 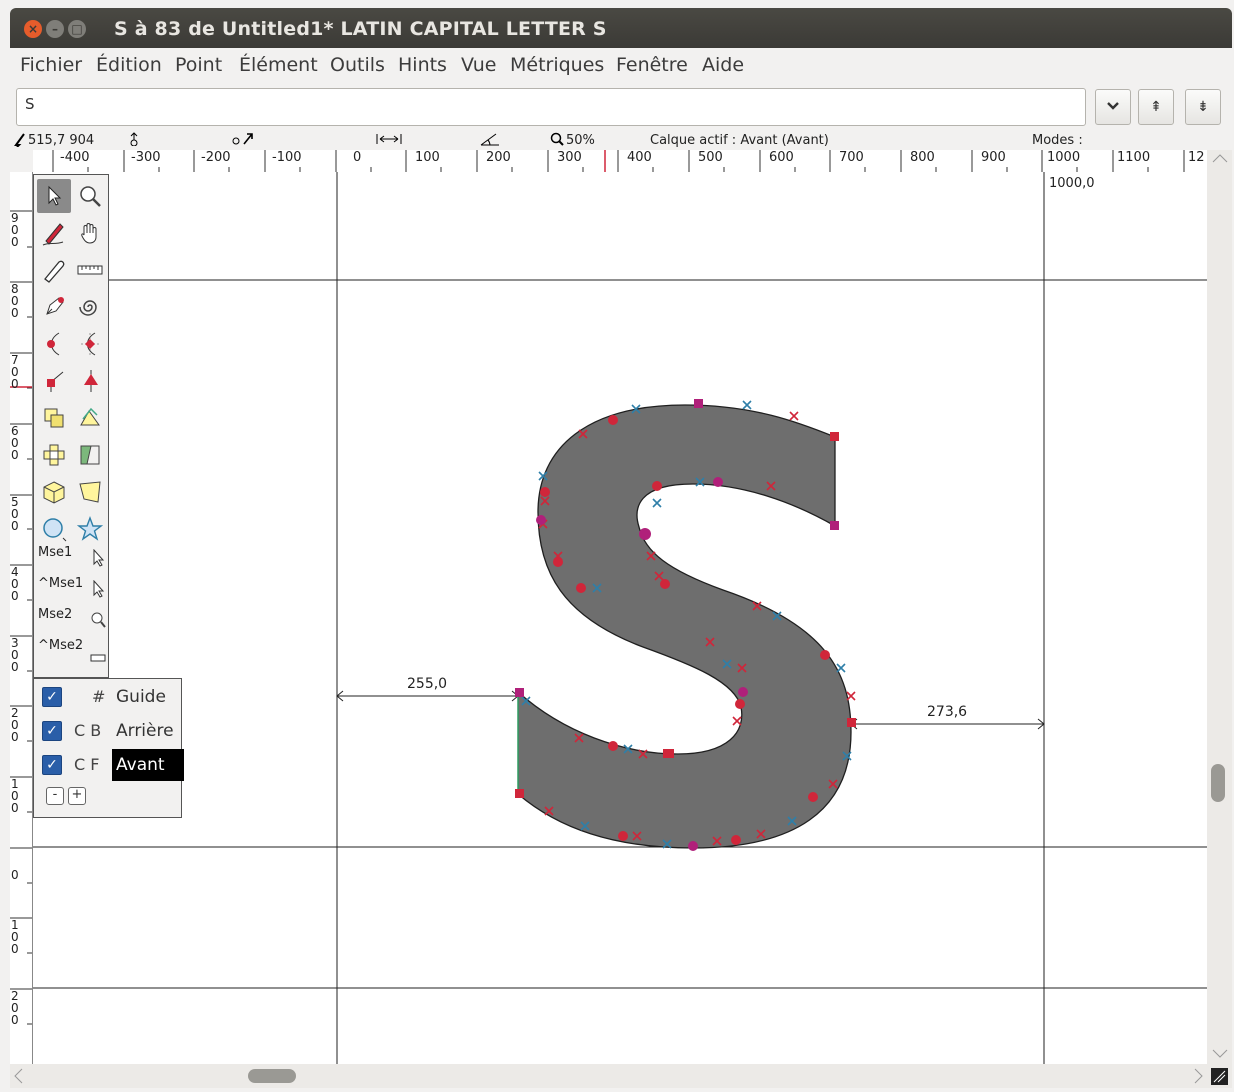 I want to click on scale-icon, so click(x=54, y=418).